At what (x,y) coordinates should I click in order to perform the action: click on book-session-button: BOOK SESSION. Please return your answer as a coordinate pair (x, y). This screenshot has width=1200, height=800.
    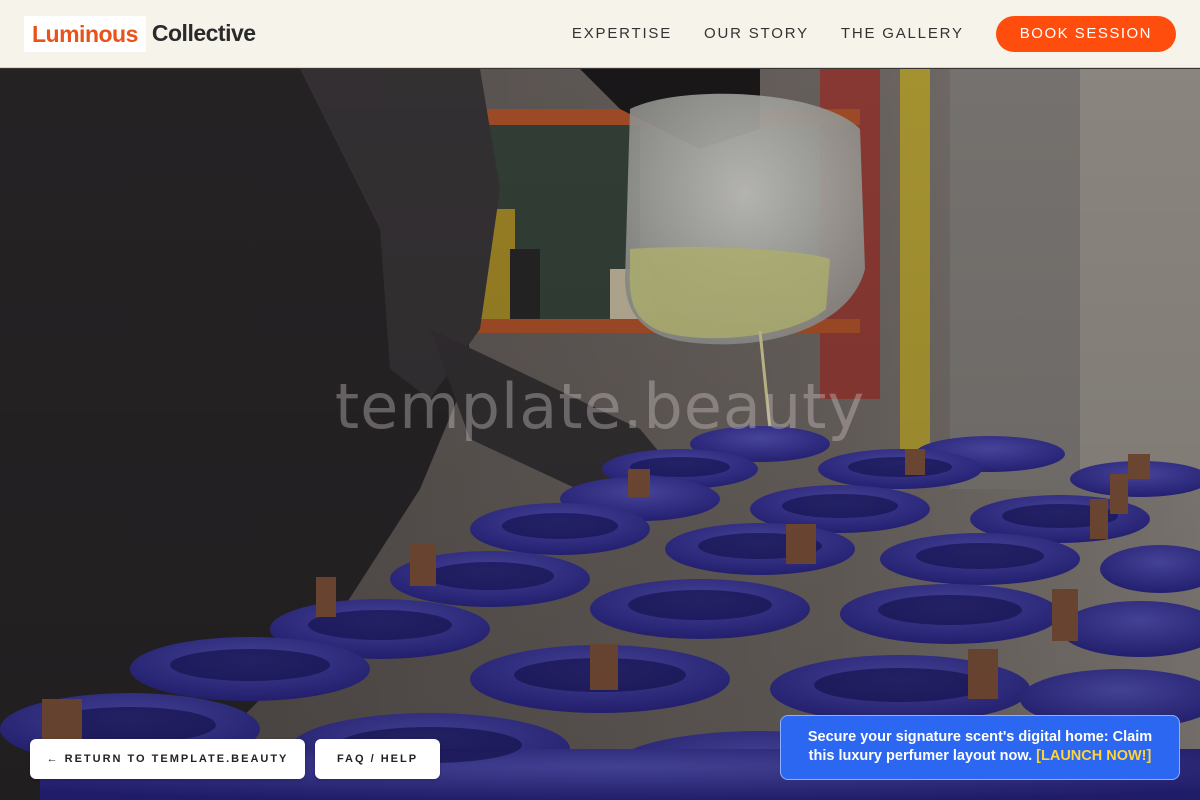
    Looking at the image, I should click on (1085, 33).